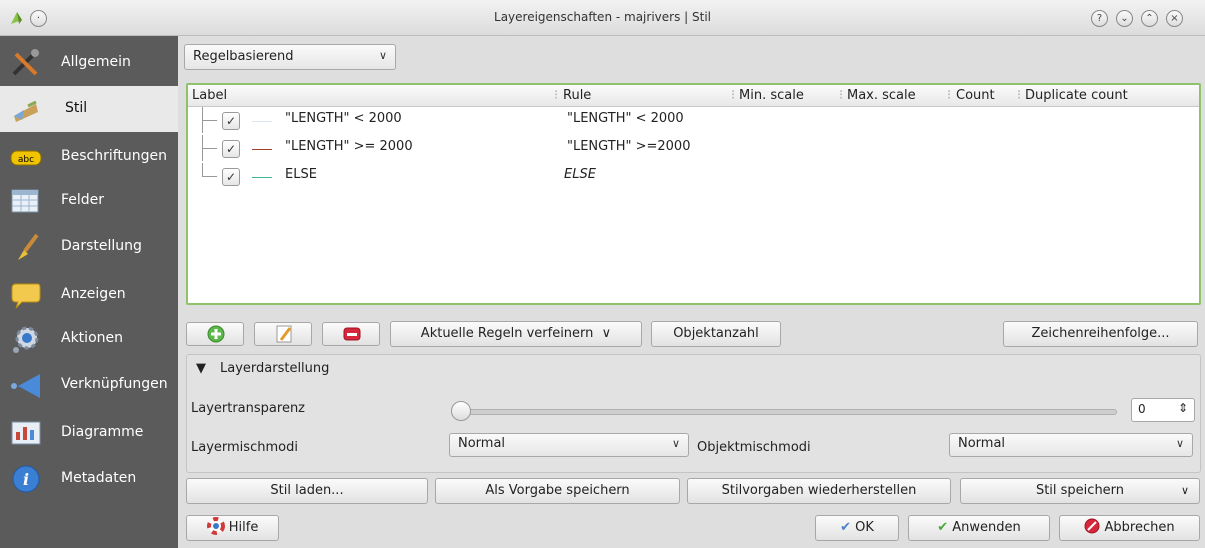  What do you see at coordinates (26, 433) in the screenshot?
I see `diagram-icon` at bounding box center [26, 433].